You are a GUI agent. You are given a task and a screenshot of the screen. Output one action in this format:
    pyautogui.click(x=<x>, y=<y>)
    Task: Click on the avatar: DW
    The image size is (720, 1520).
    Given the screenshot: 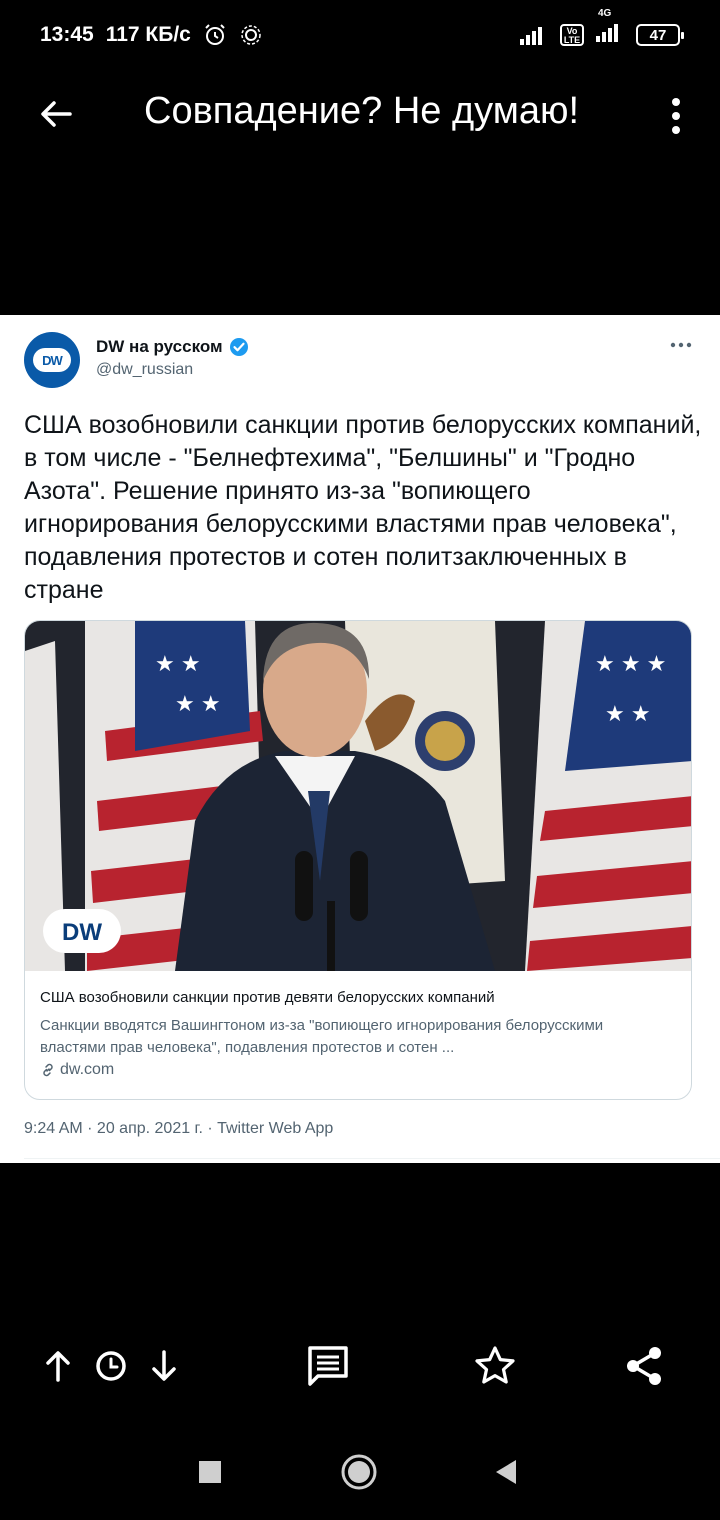 What is the action you would take?
    pyautogui.click(x=52, y=360)
    